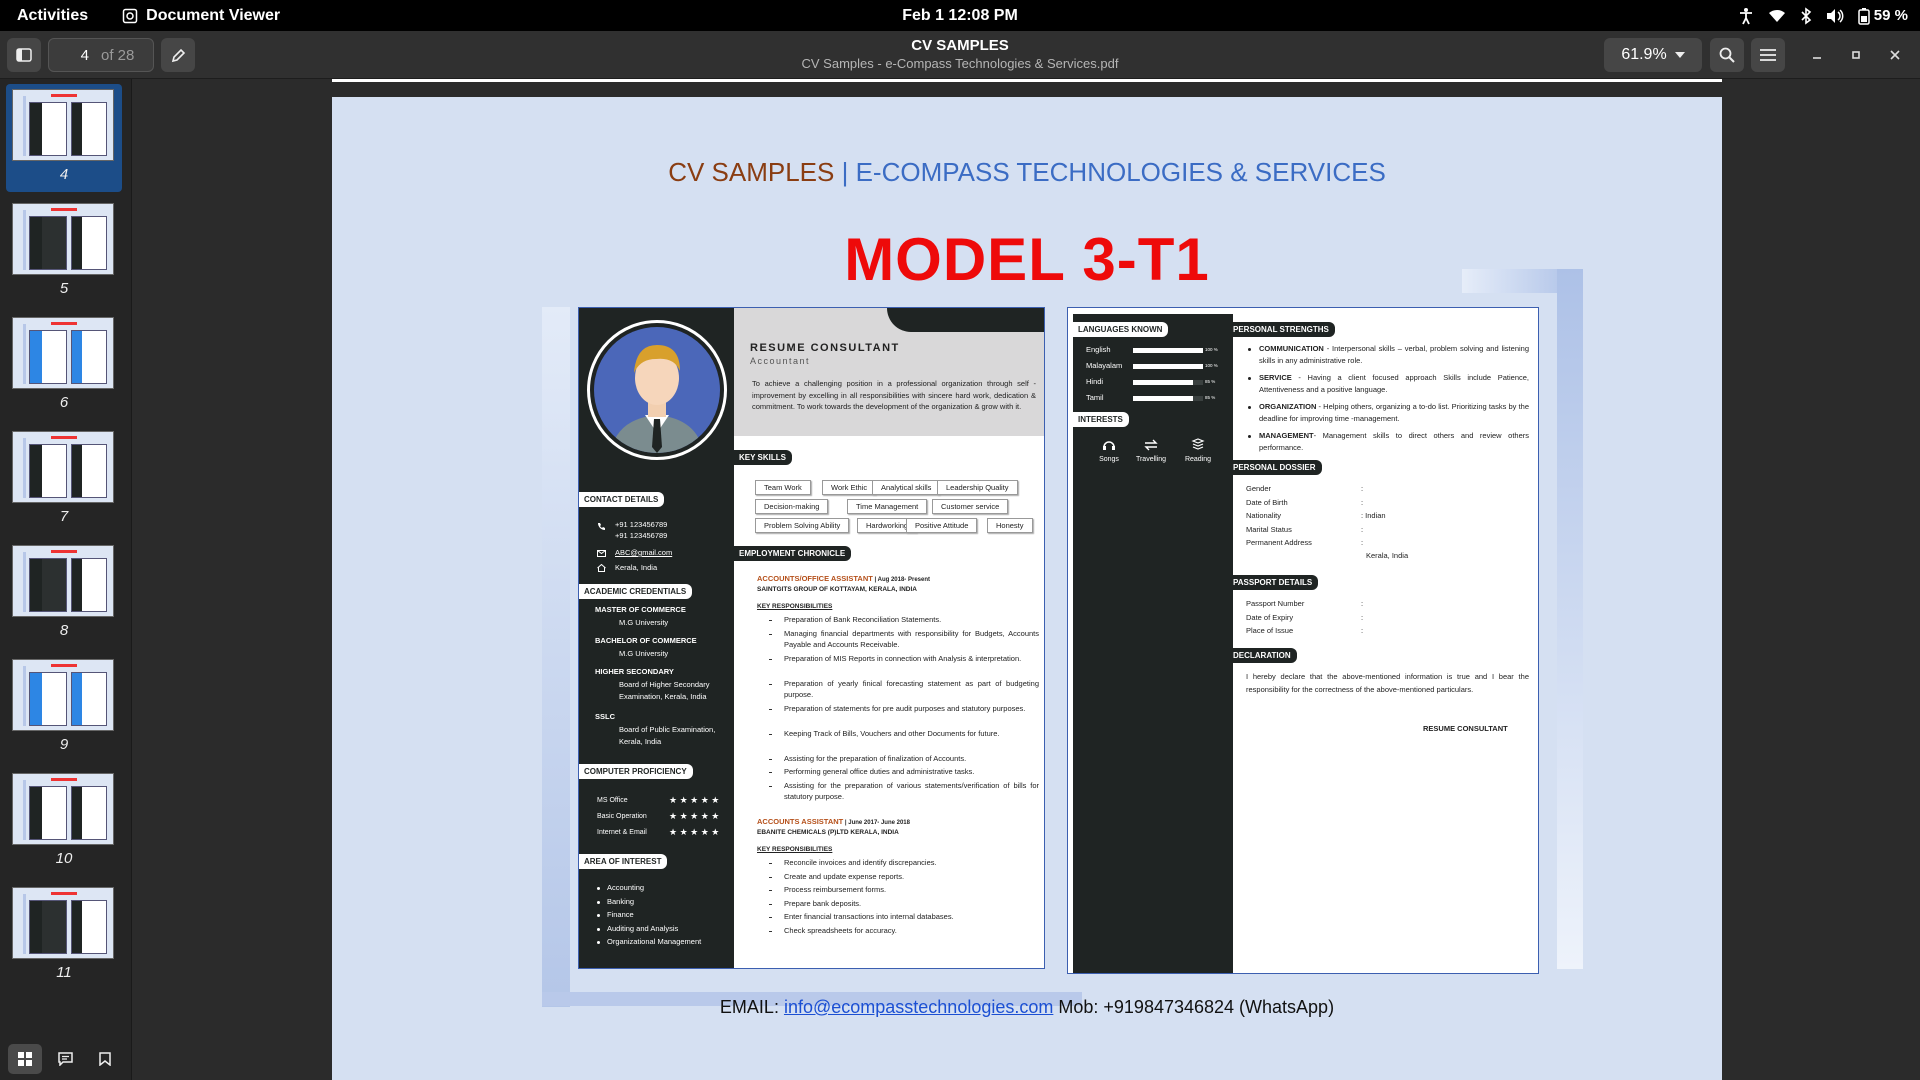 The width and height of the screenshot is (1920, 1080). What do you see at coordinates (795, 849) in the screenshot?
I see `job2-resp-heading: KEY RESPONSIBILITIES` at bounding box center [795, 849].